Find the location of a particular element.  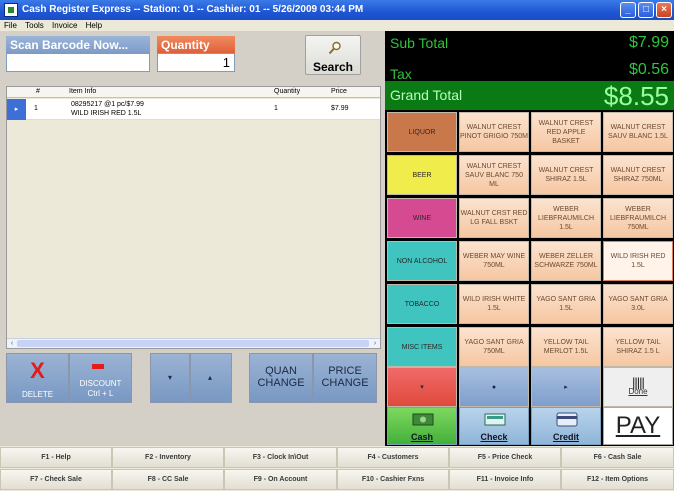

category-liquor: LIQUOR is located at coordinates (422, 132).